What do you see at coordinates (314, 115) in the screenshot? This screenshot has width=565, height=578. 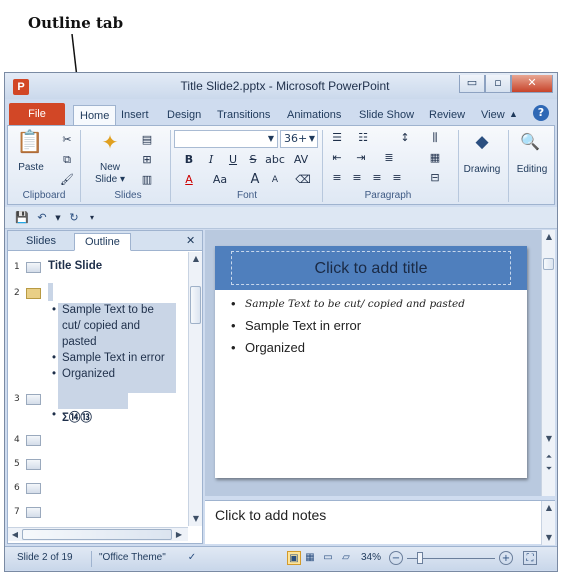 I see `tab-animations: Animations` at bounding box center [314, 115].